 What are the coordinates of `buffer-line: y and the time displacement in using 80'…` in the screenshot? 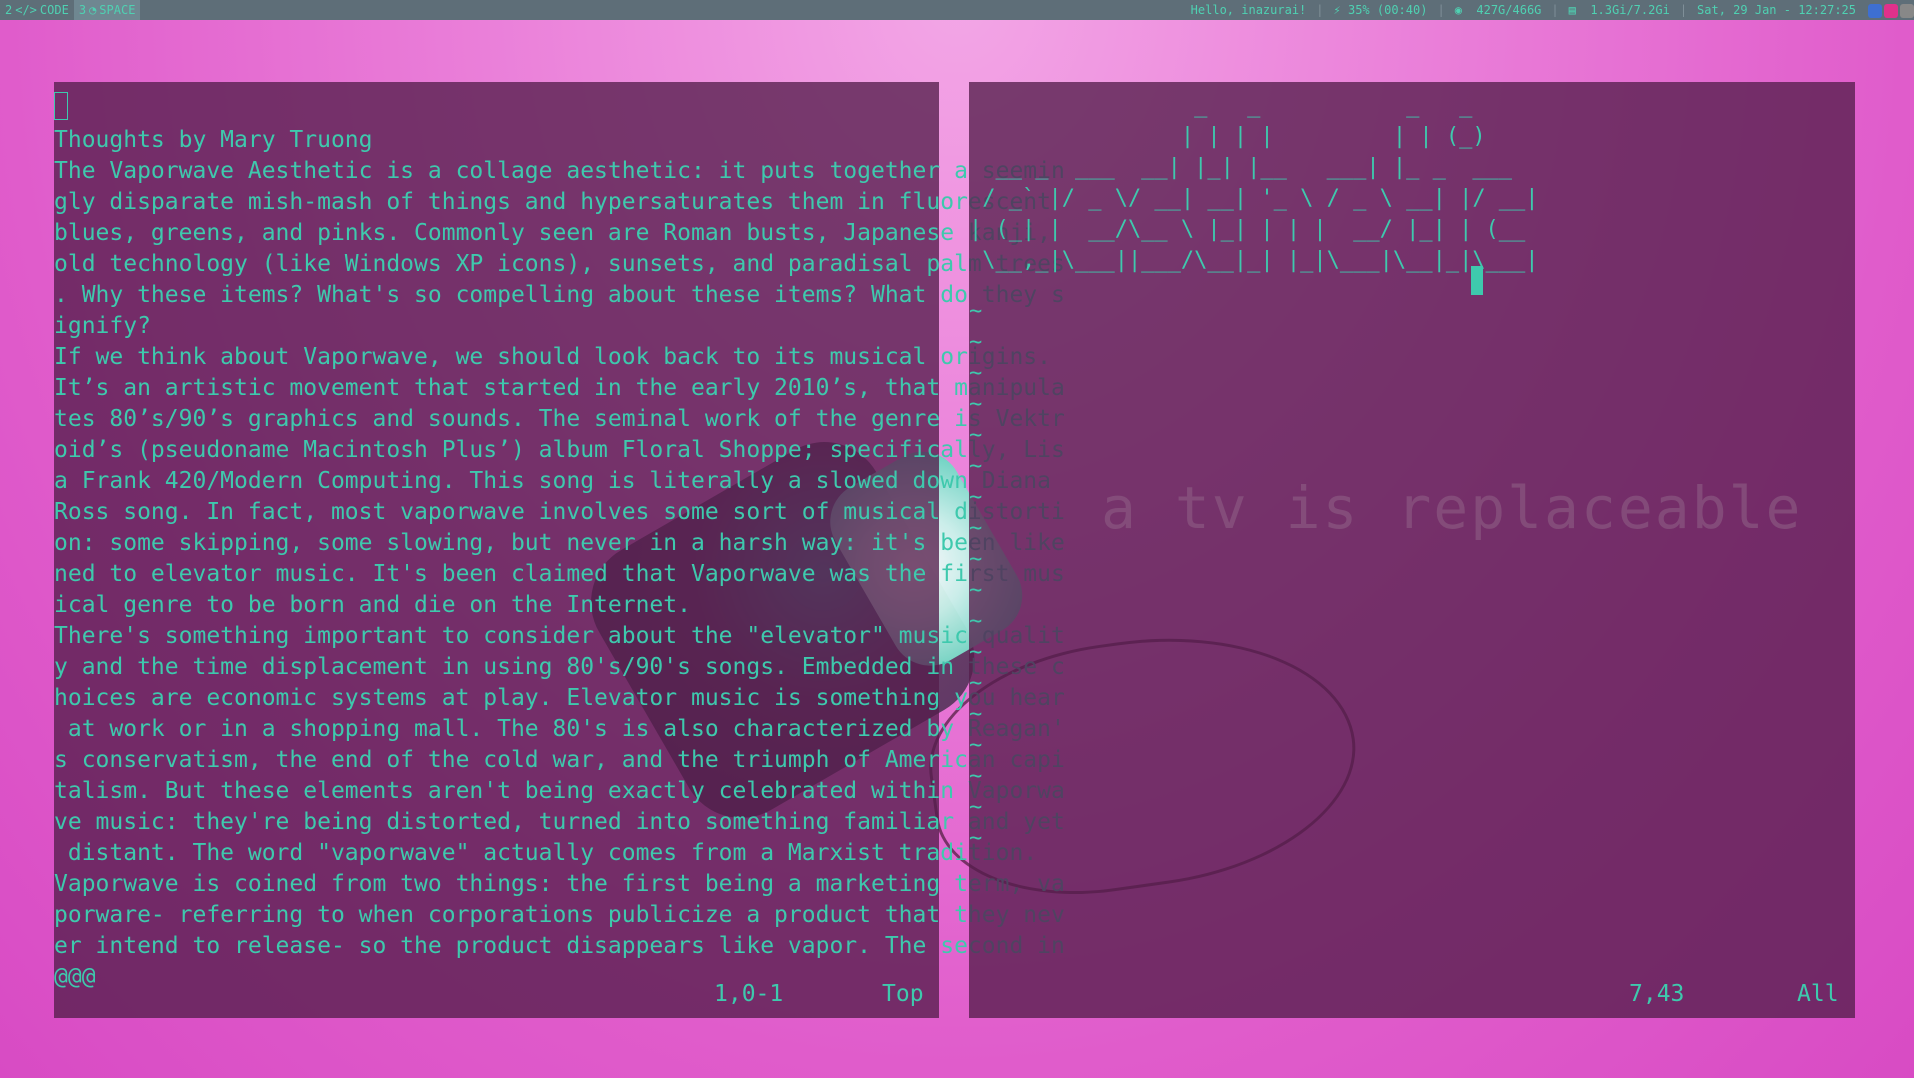 It's located at (559, 667).